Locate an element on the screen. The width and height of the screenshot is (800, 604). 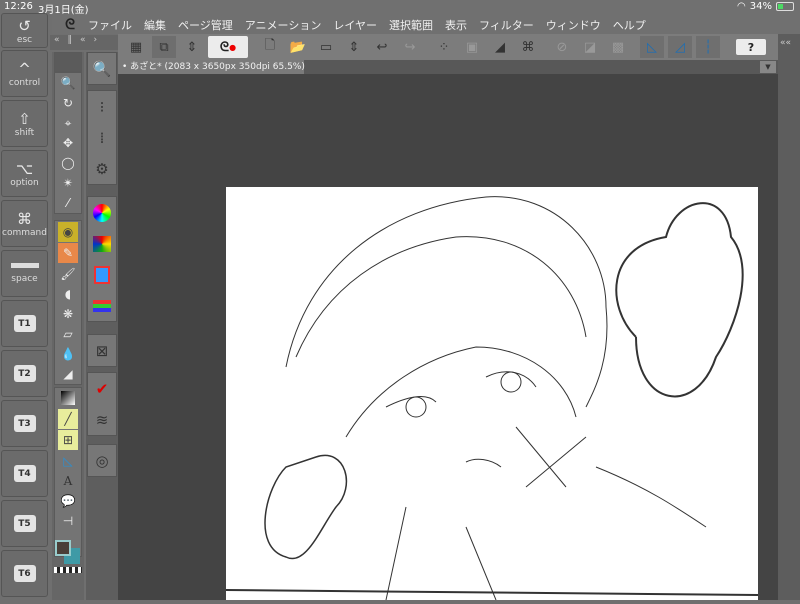
menu-view: 表示 is located at coordinates (456, 25).